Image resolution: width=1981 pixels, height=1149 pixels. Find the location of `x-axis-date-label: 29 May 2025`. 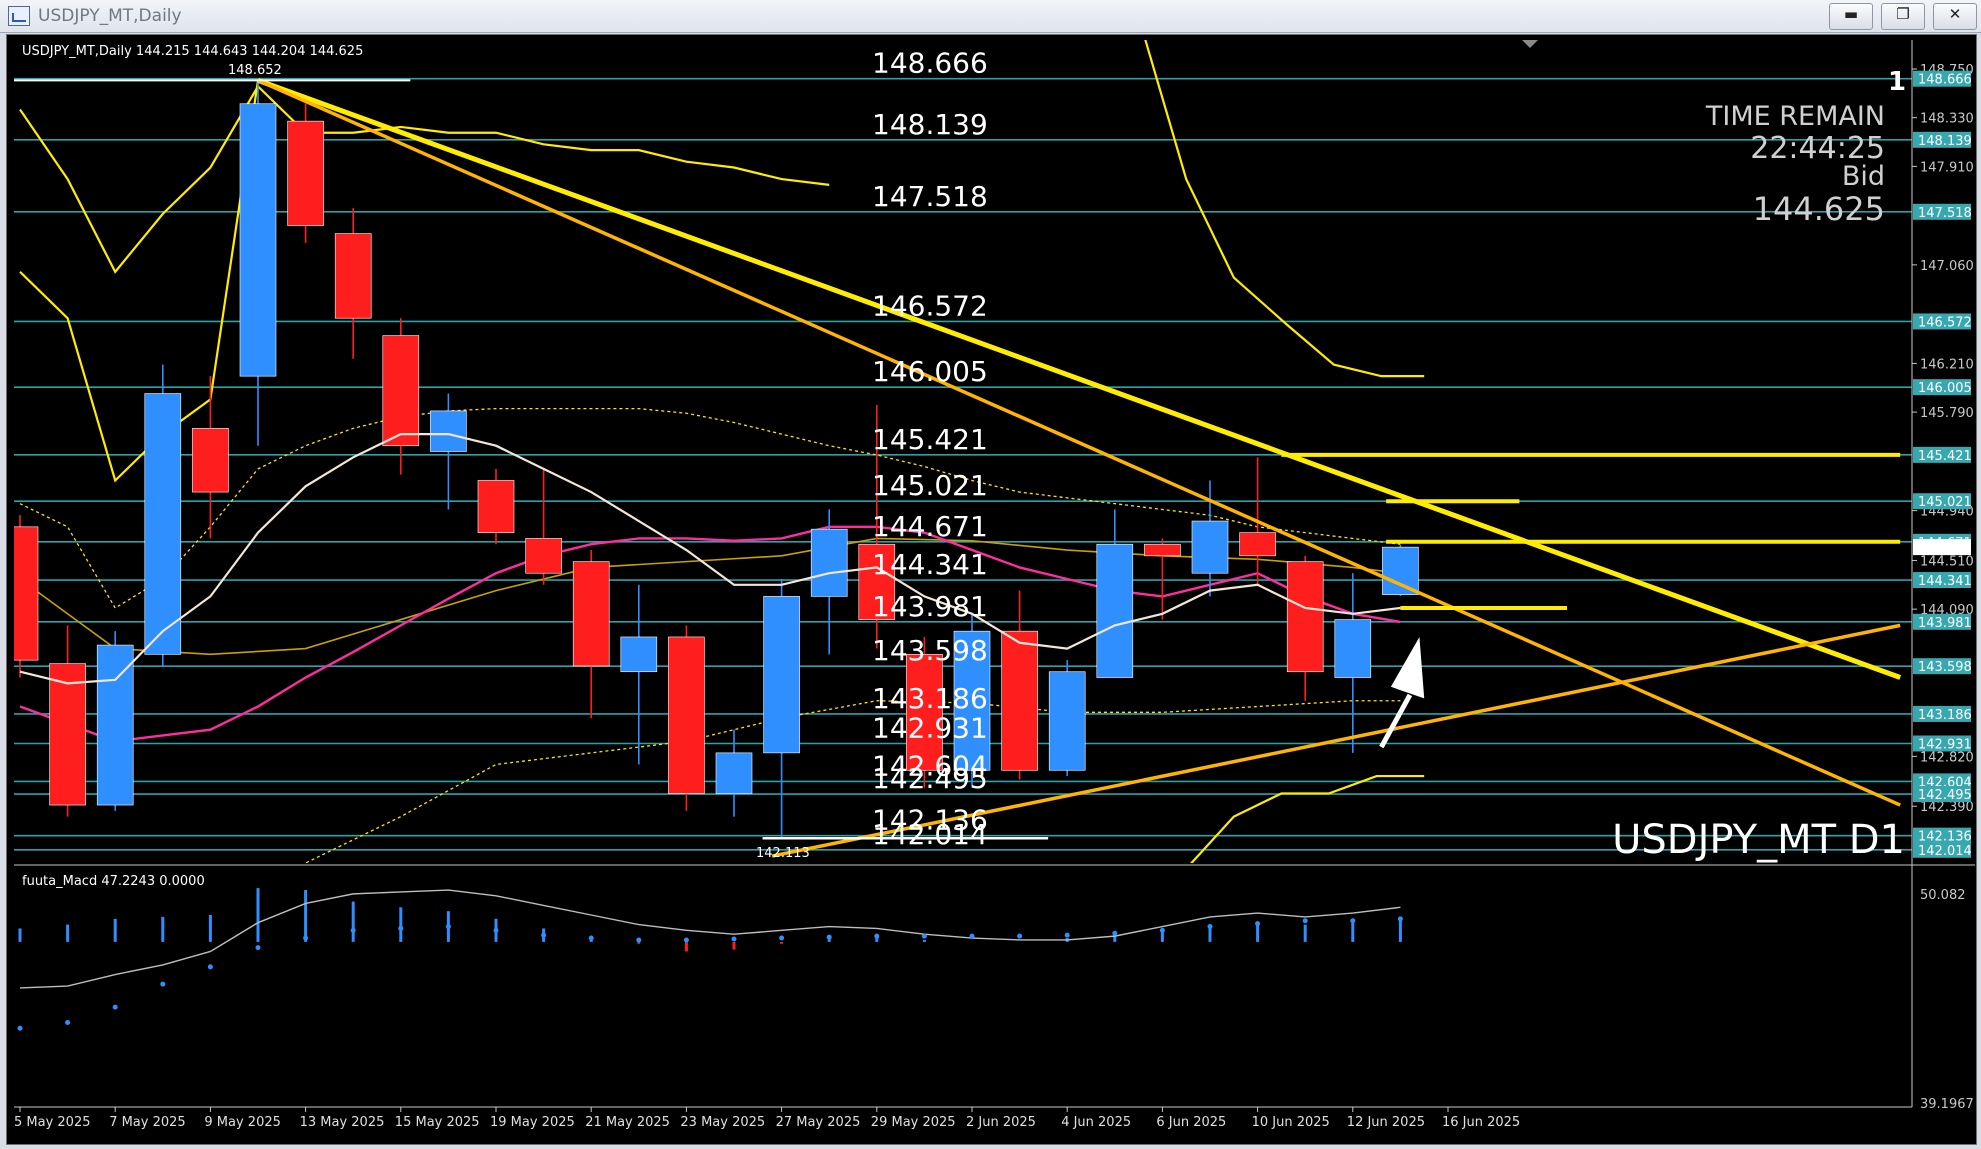

x-axis-date-label: 29 May 2025 is located at coordinates (913, 1122).